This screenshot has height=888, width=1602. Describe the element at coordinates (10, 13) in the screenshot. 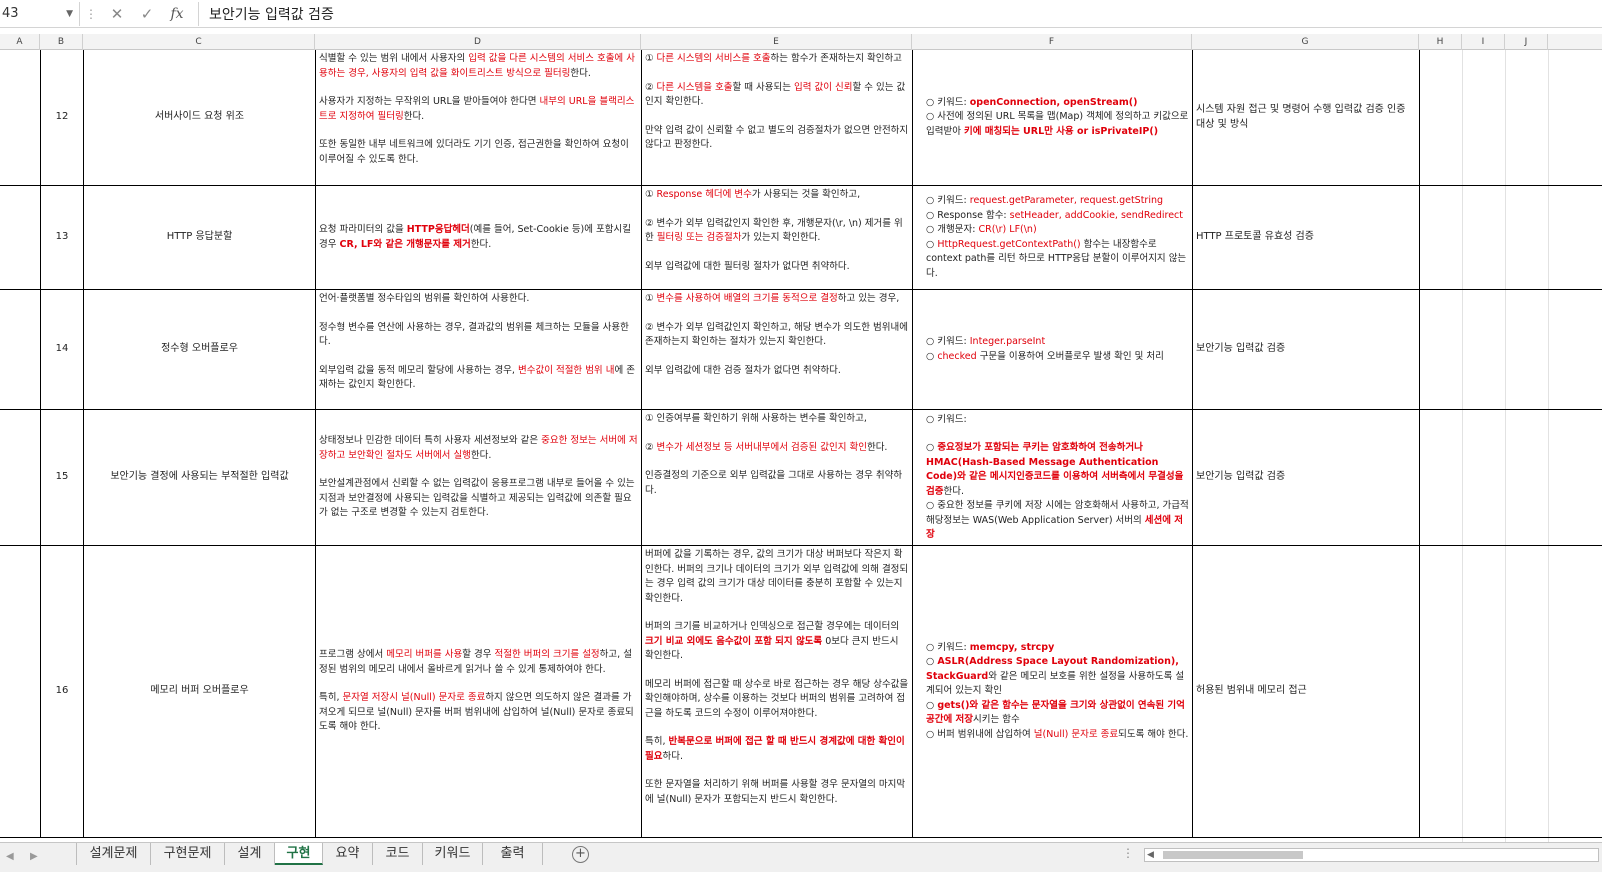

I see `name-box-value: 43` at that location.